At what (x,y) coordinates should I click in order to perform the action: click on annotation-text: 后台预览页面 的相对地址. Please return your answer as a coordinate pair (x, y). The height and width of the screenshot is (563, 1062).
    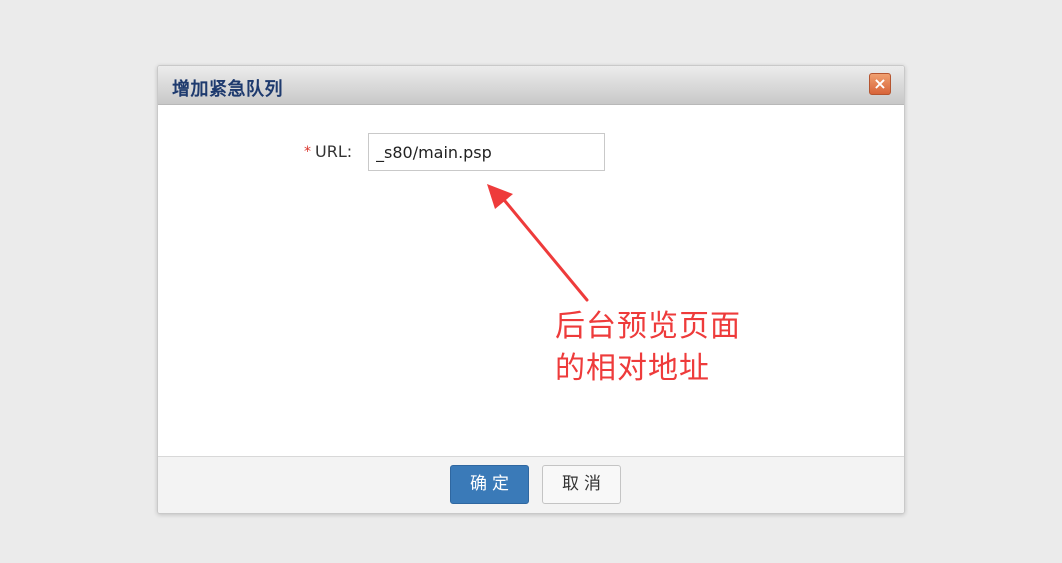
    Looking at the image, I should click on (648, 348).